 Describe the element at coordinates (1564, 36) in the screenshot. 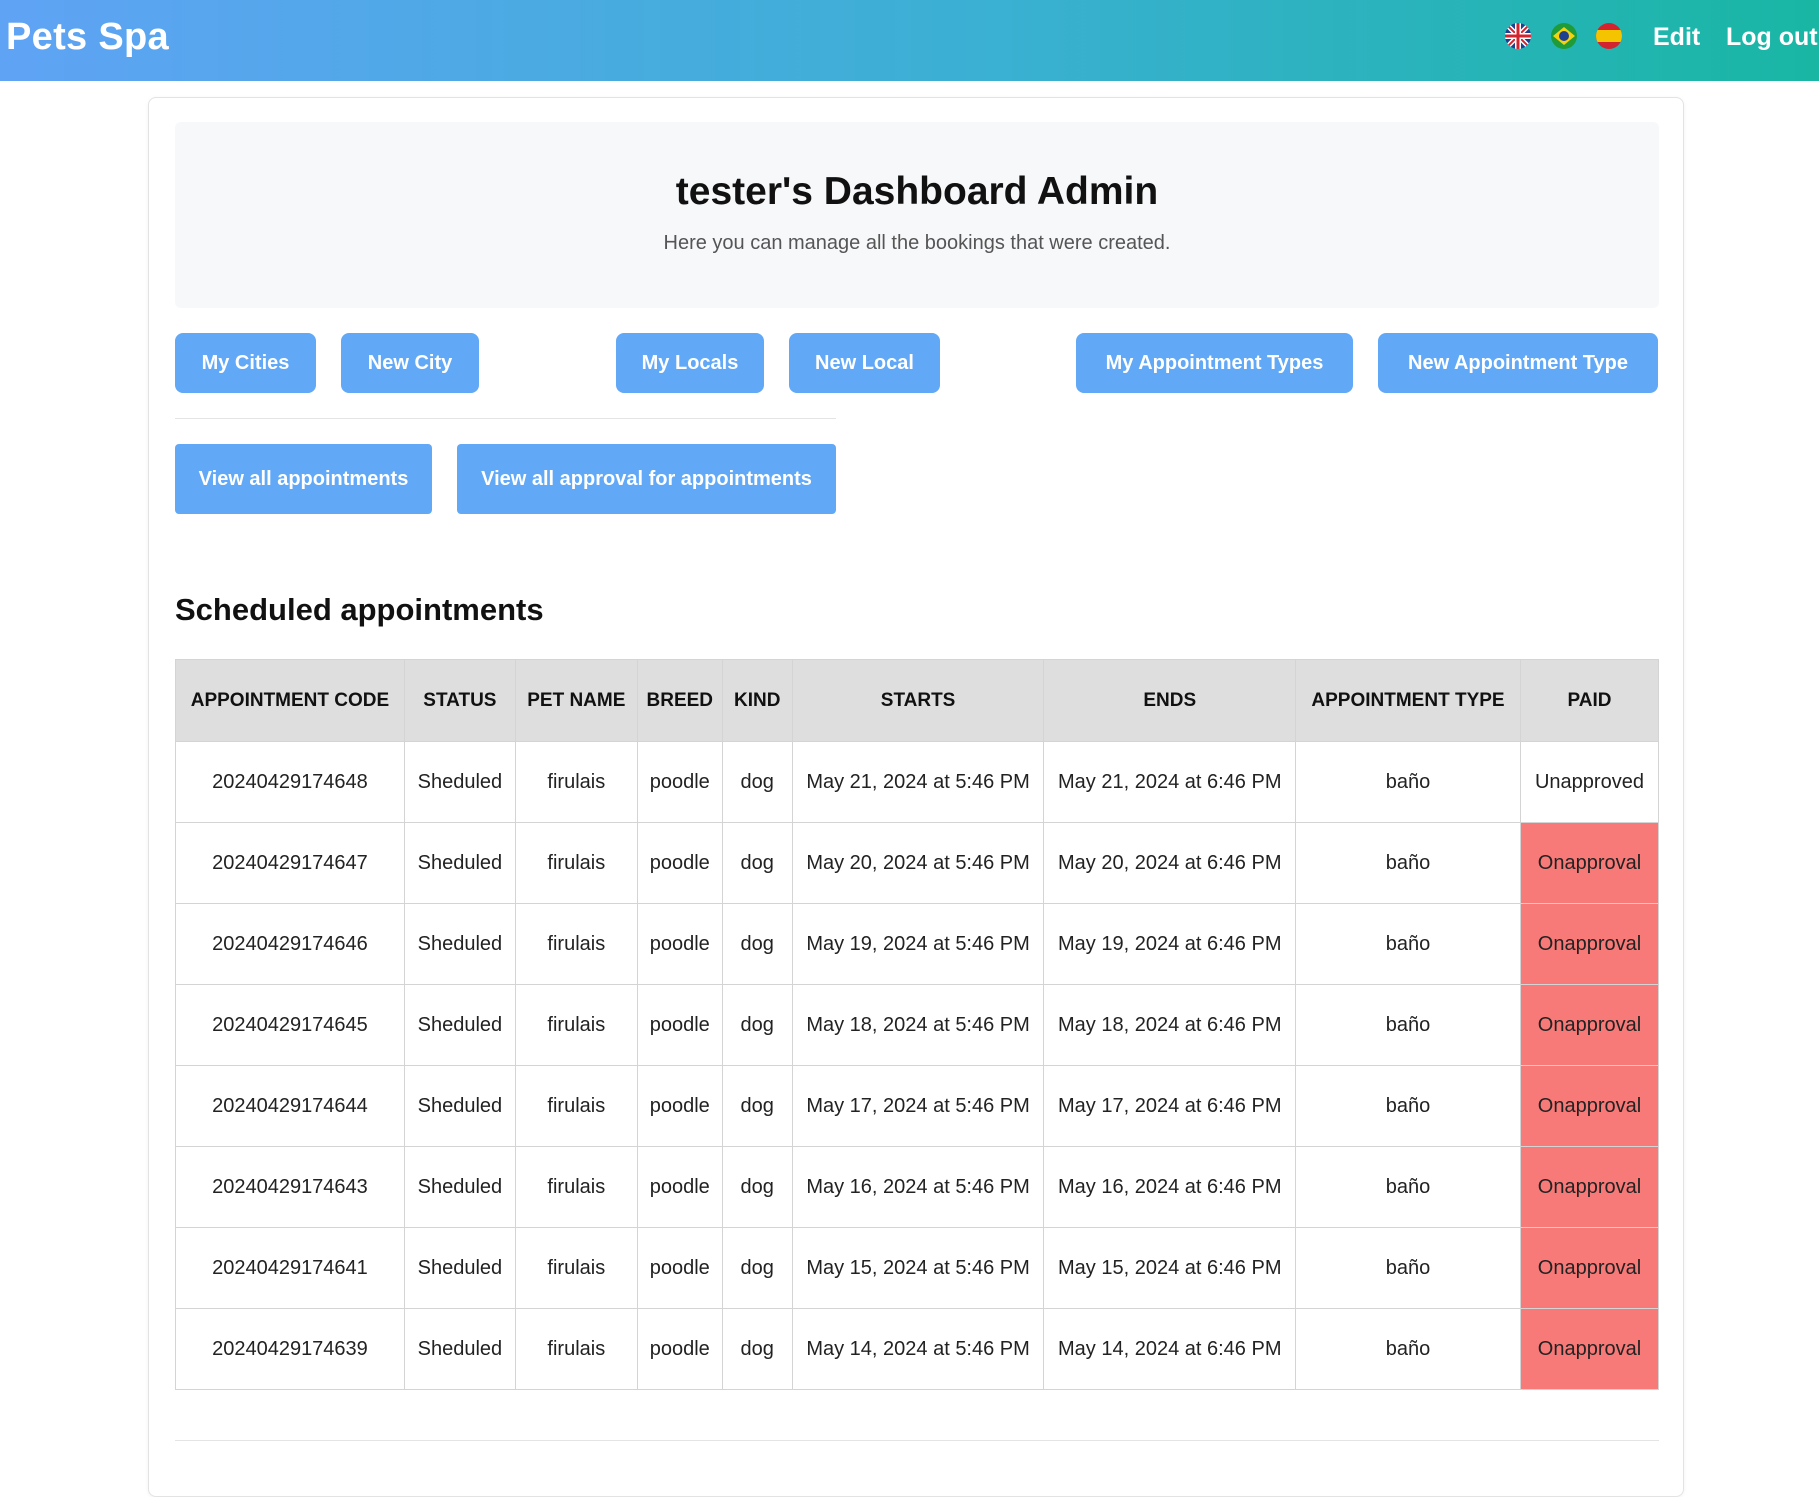

I see `brazil-flag-icon` at that location.